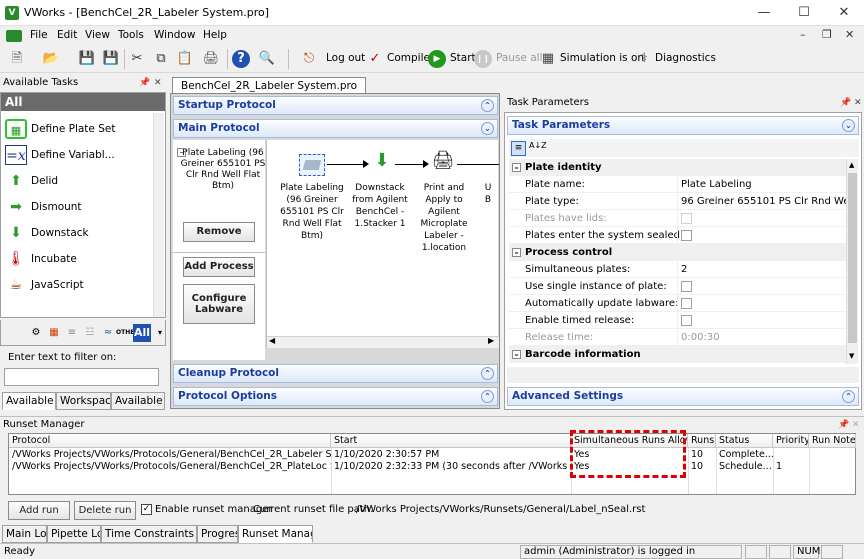 The width and height of the screenshot is (864, 559). I want to click on task-parameters-section: Task Parameters ⌄, so click(683, 125).